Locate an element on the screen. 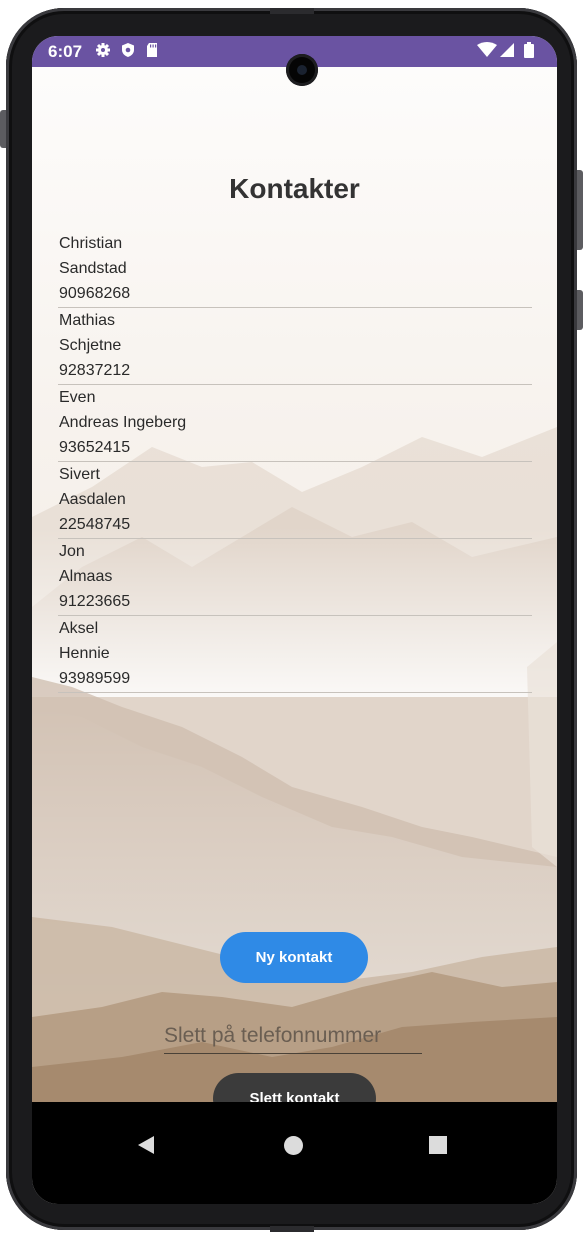 Image resolution: width=583 pixels, height=1236 pixels. power-button is located at coordinates (580, 310).